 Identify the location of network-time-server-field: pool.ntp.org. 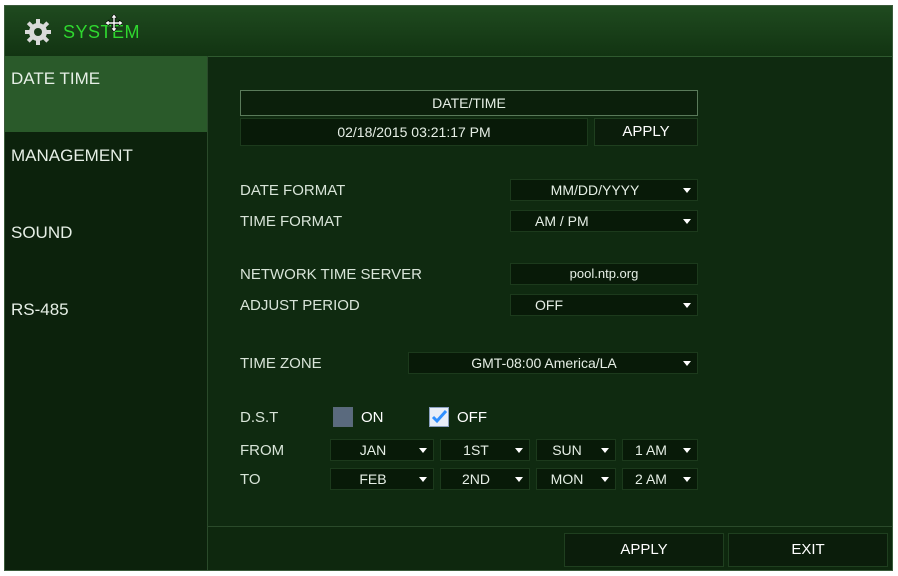
(604, 274).